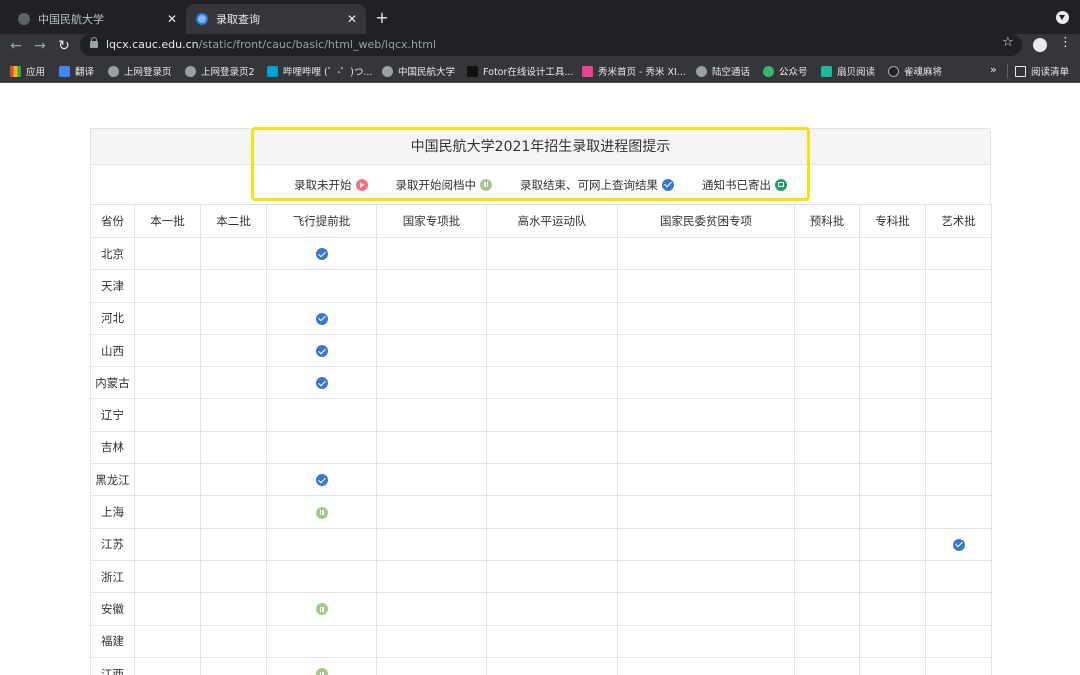 Image resolution: width=1080 pixels, height=675 pixels. I want to click on table-row: 山西, so click(541, 350).